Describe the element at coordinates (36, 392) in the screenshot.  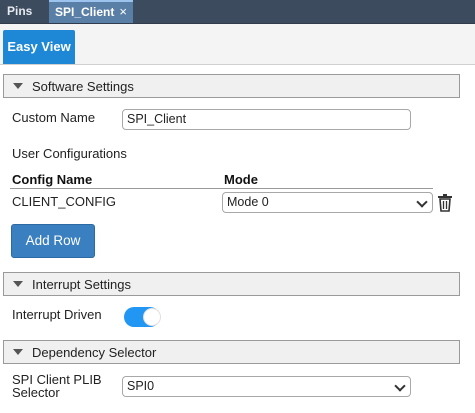
I see `plib-selector-label-line2: Selector` at that location.